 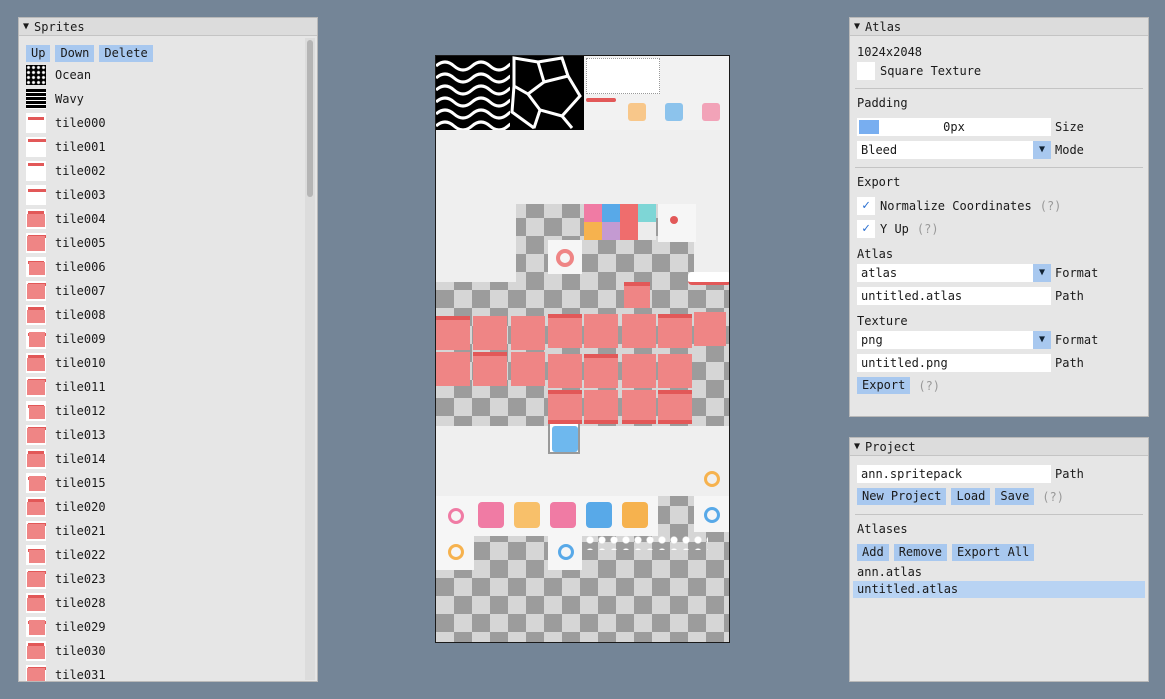 I want to click on project-help: (?), so click(x=1053, y=497).